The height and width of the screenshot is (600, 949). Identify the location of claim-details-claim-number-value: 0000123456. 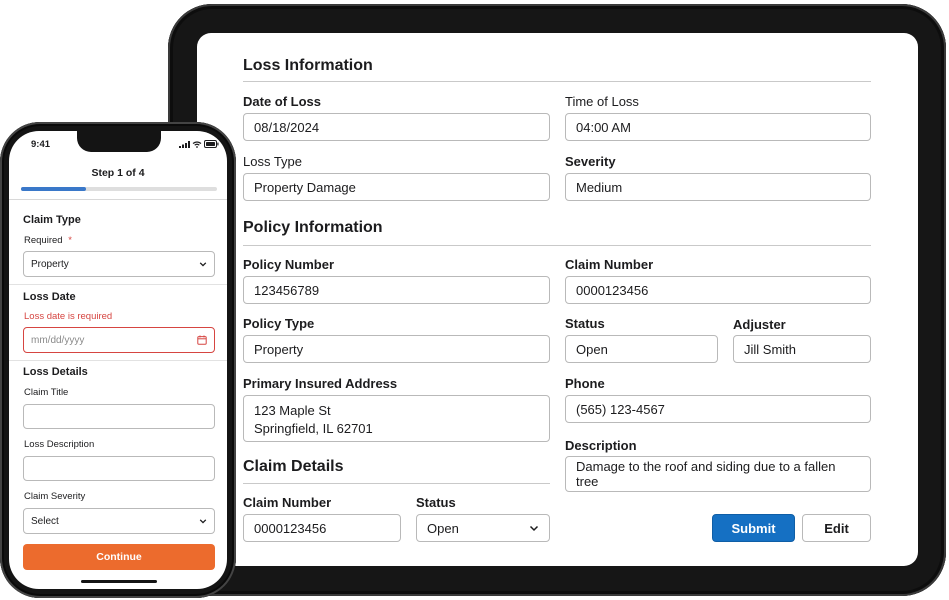
(290, 528).